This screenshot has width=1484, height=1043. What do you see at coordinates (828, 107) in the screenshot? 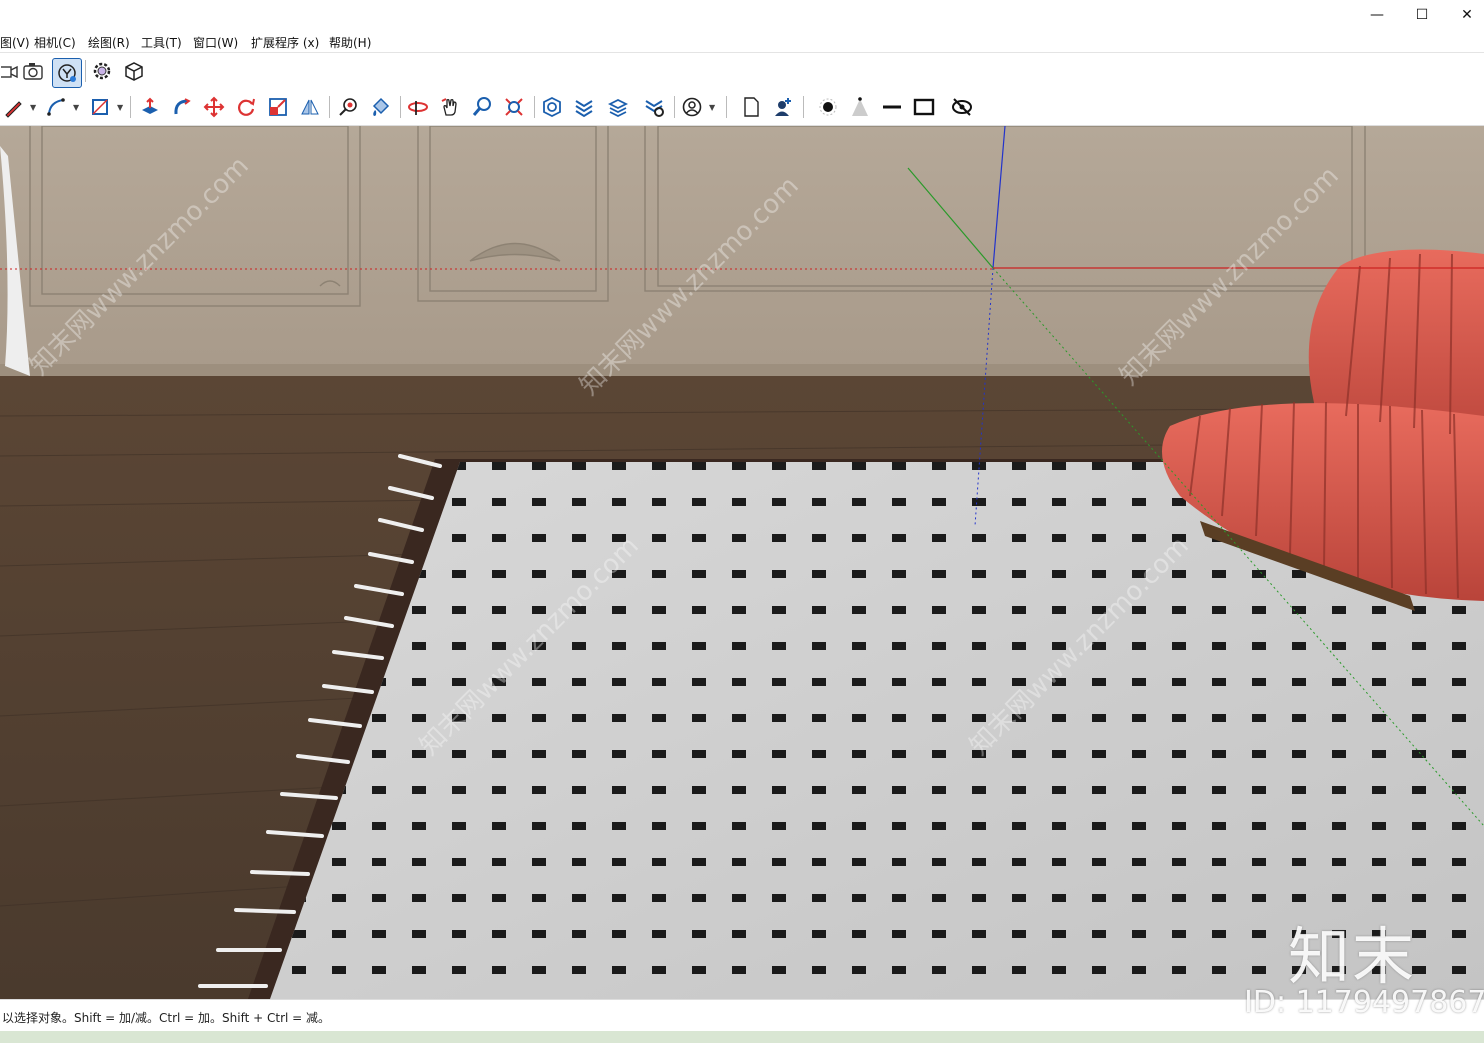
I see `point-icon` at bounding box center [828, 107].